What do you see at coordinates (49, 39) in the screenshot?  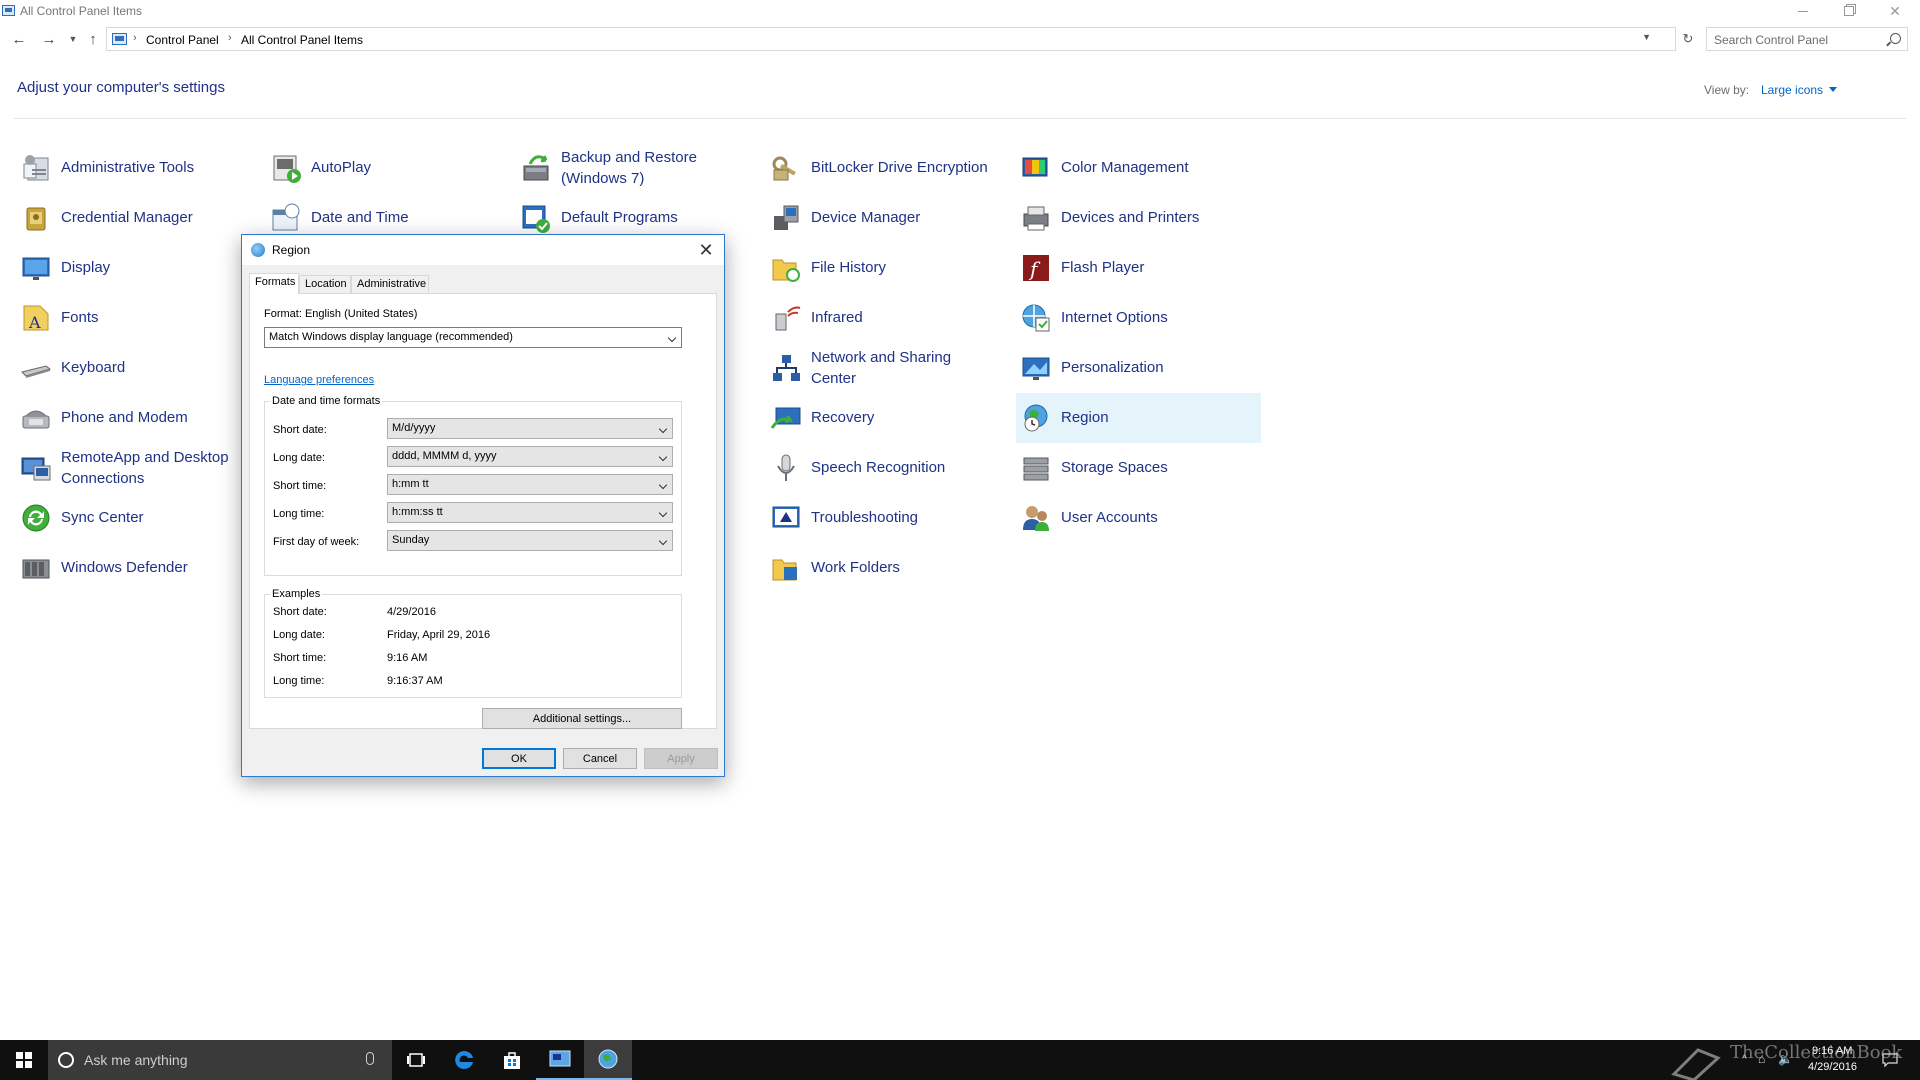 I see `forward-arrow-icon: →` at bounding box center [49, 39].